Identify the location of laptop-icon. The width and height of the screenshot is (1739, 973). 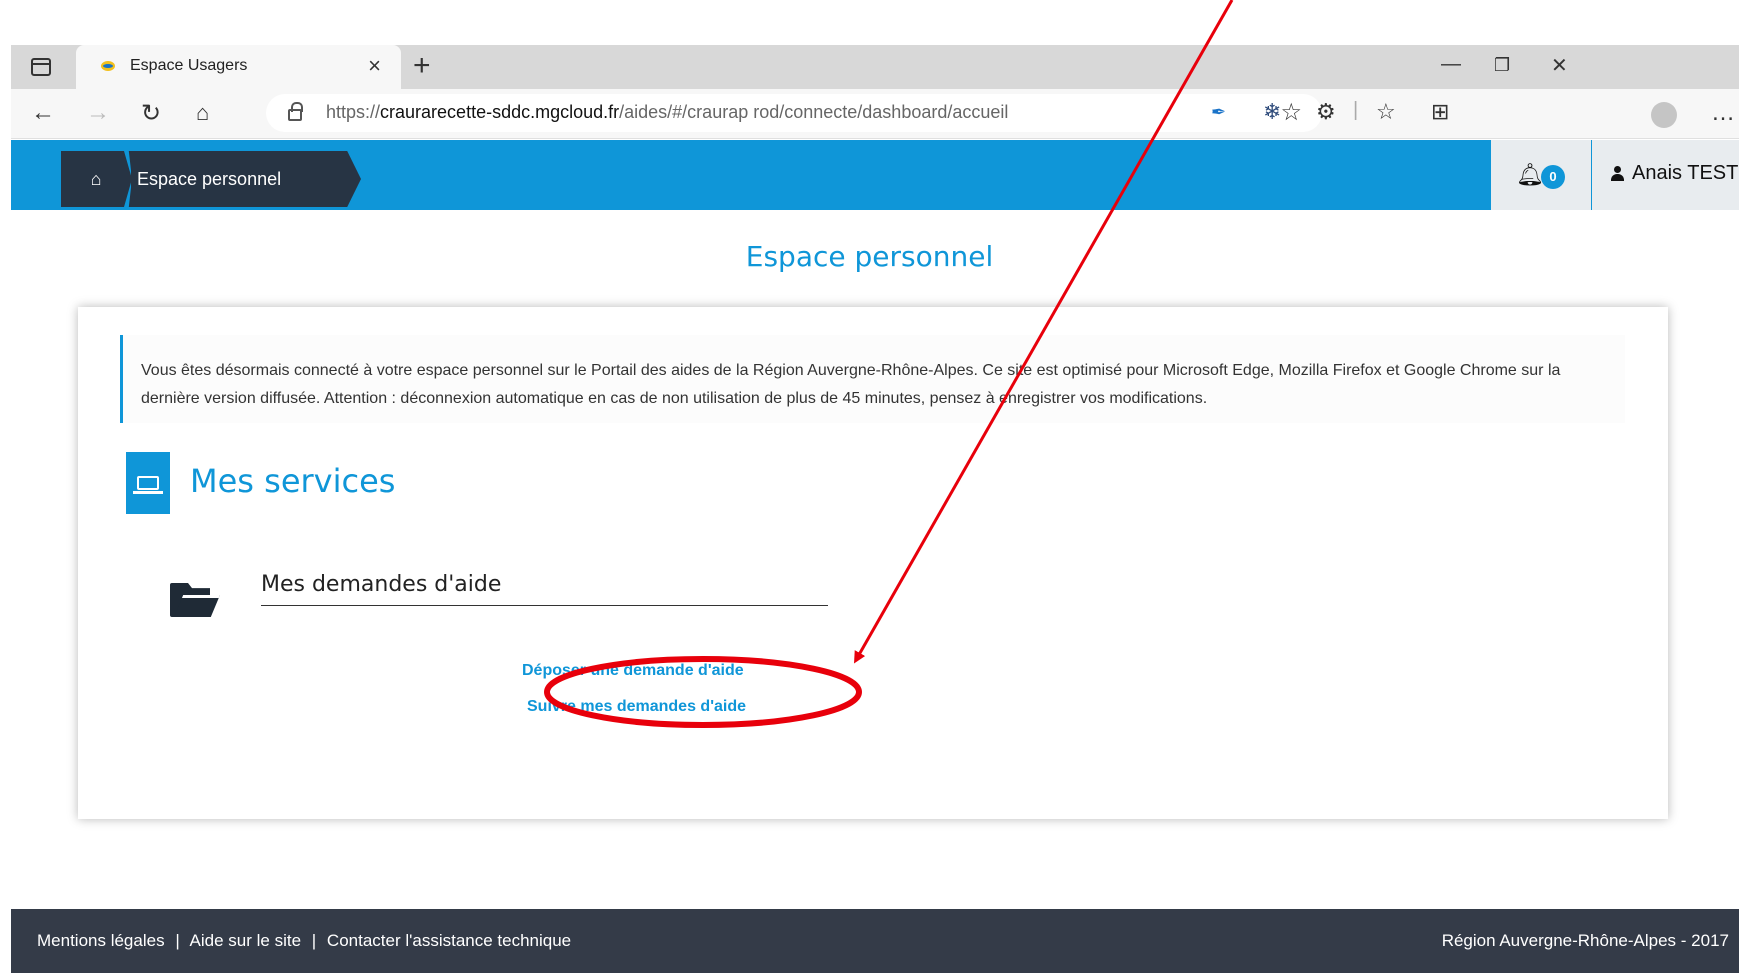
(148, 485).